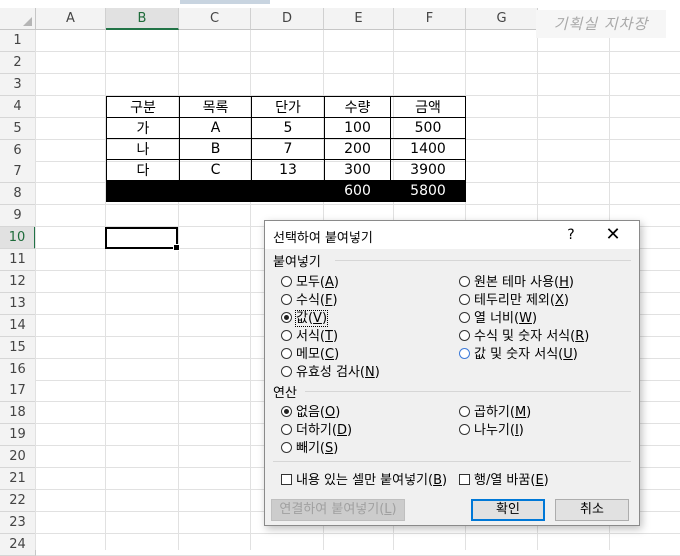 This screenshot has height=556, width=680. What do you see at coordinates (357, 128) in the screenshot?
I see `table-cell: 100` at bounding box center [357, 128].